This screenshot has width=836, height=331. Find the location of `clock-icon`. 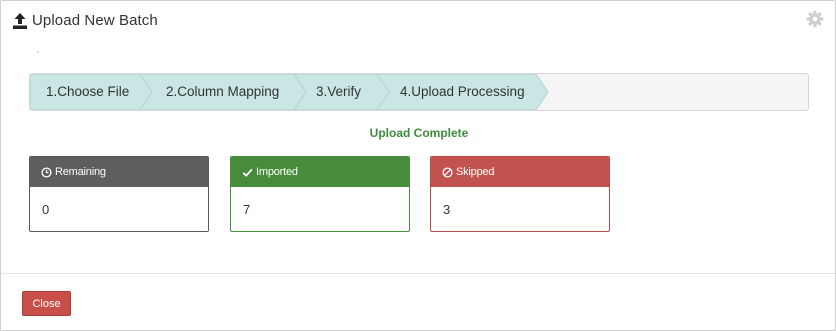

clock-icon is located at coordinates (46, 172).